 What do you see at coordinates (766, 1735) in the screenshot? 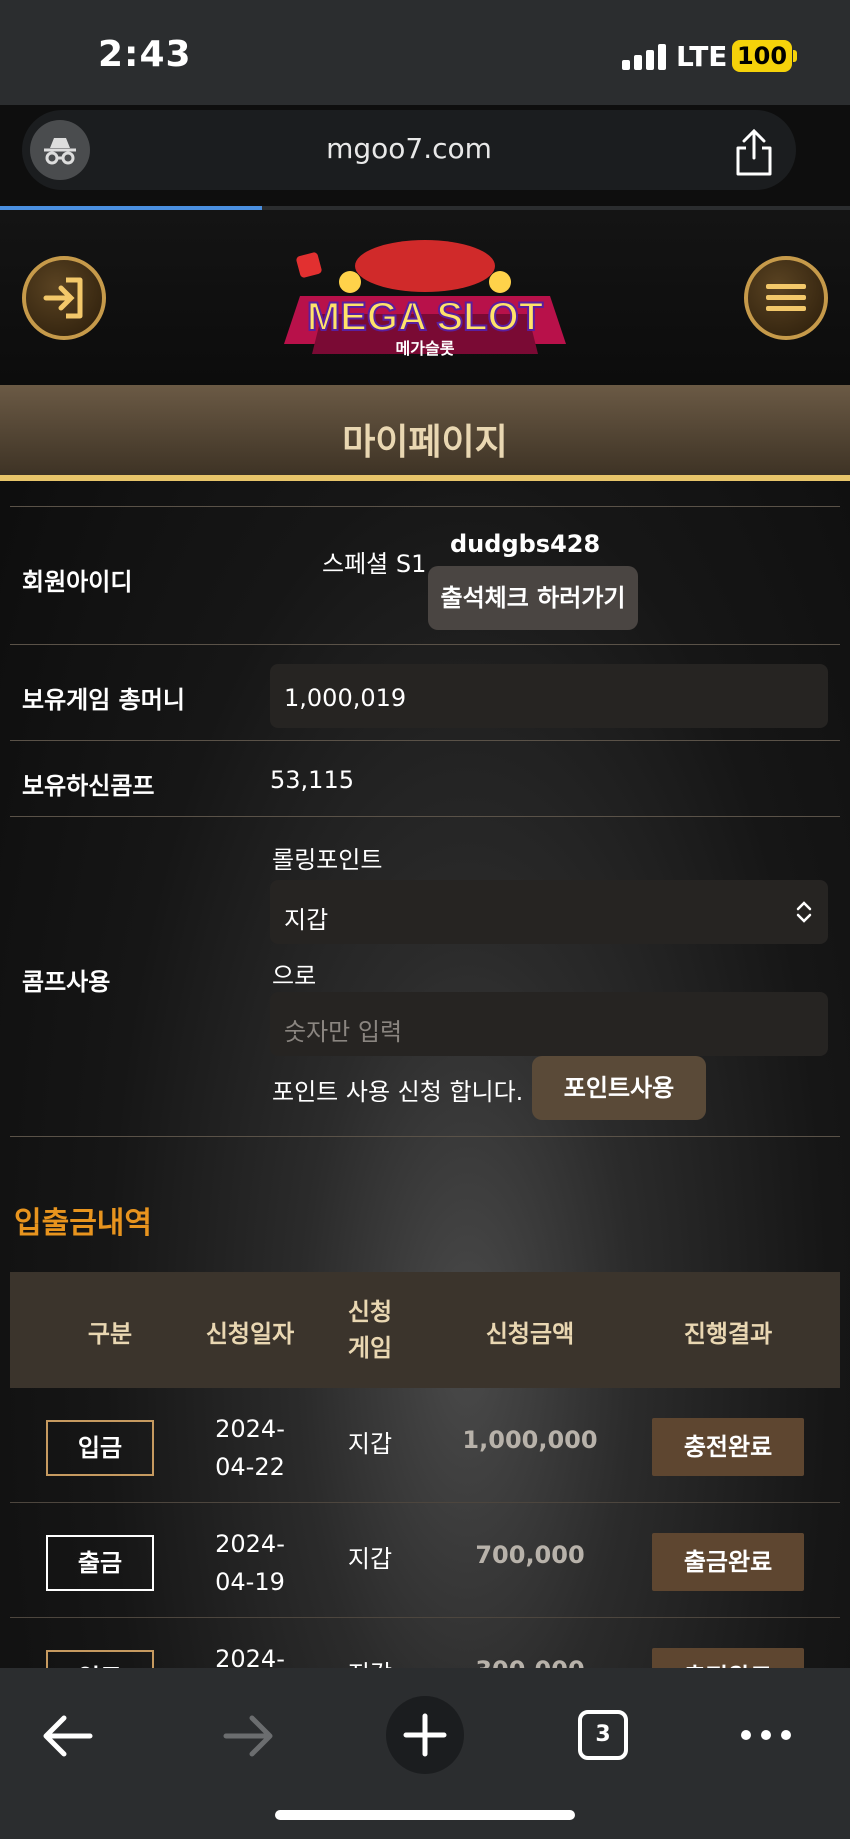
I see `more-icon` at bounding box center [766, 1735].